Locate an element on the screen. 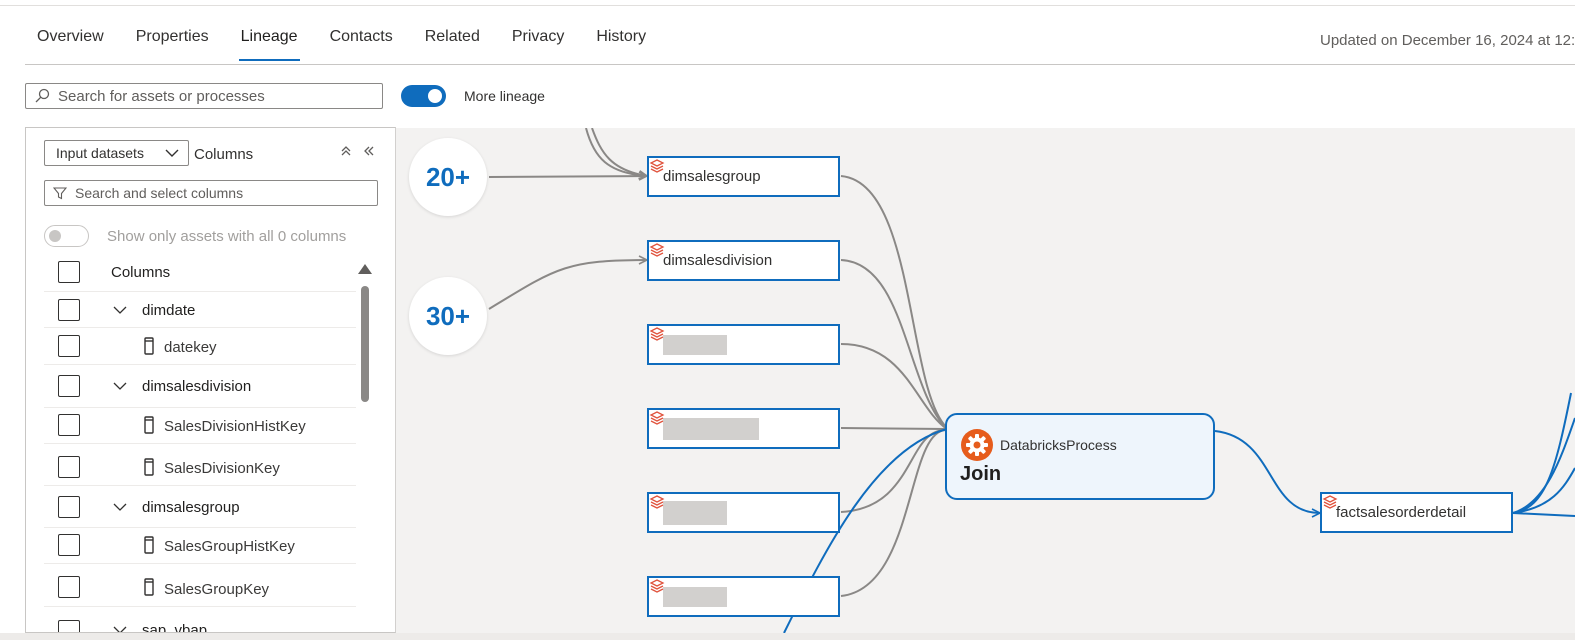  group-label: dimsalesgroup is located at coordinates (191, 507).